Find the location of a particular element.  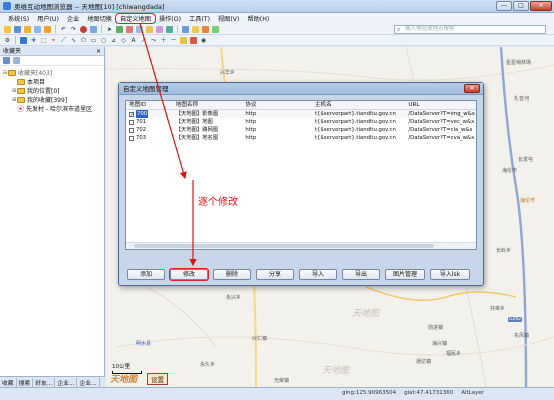

redo-icon: ↷ is located at coordinates (73, 29).